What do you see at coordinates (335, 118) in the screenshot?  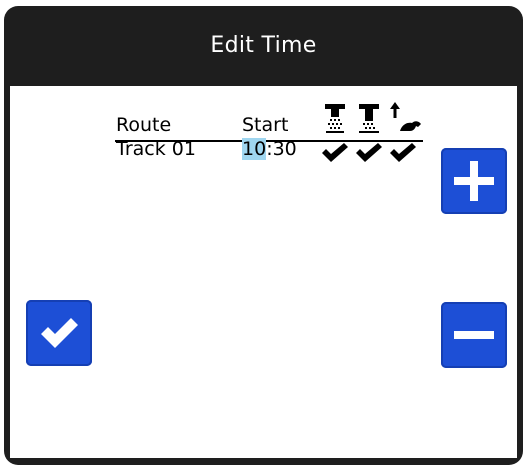 I see `spray-nozzle-icon` at bounding box center [335, 118].